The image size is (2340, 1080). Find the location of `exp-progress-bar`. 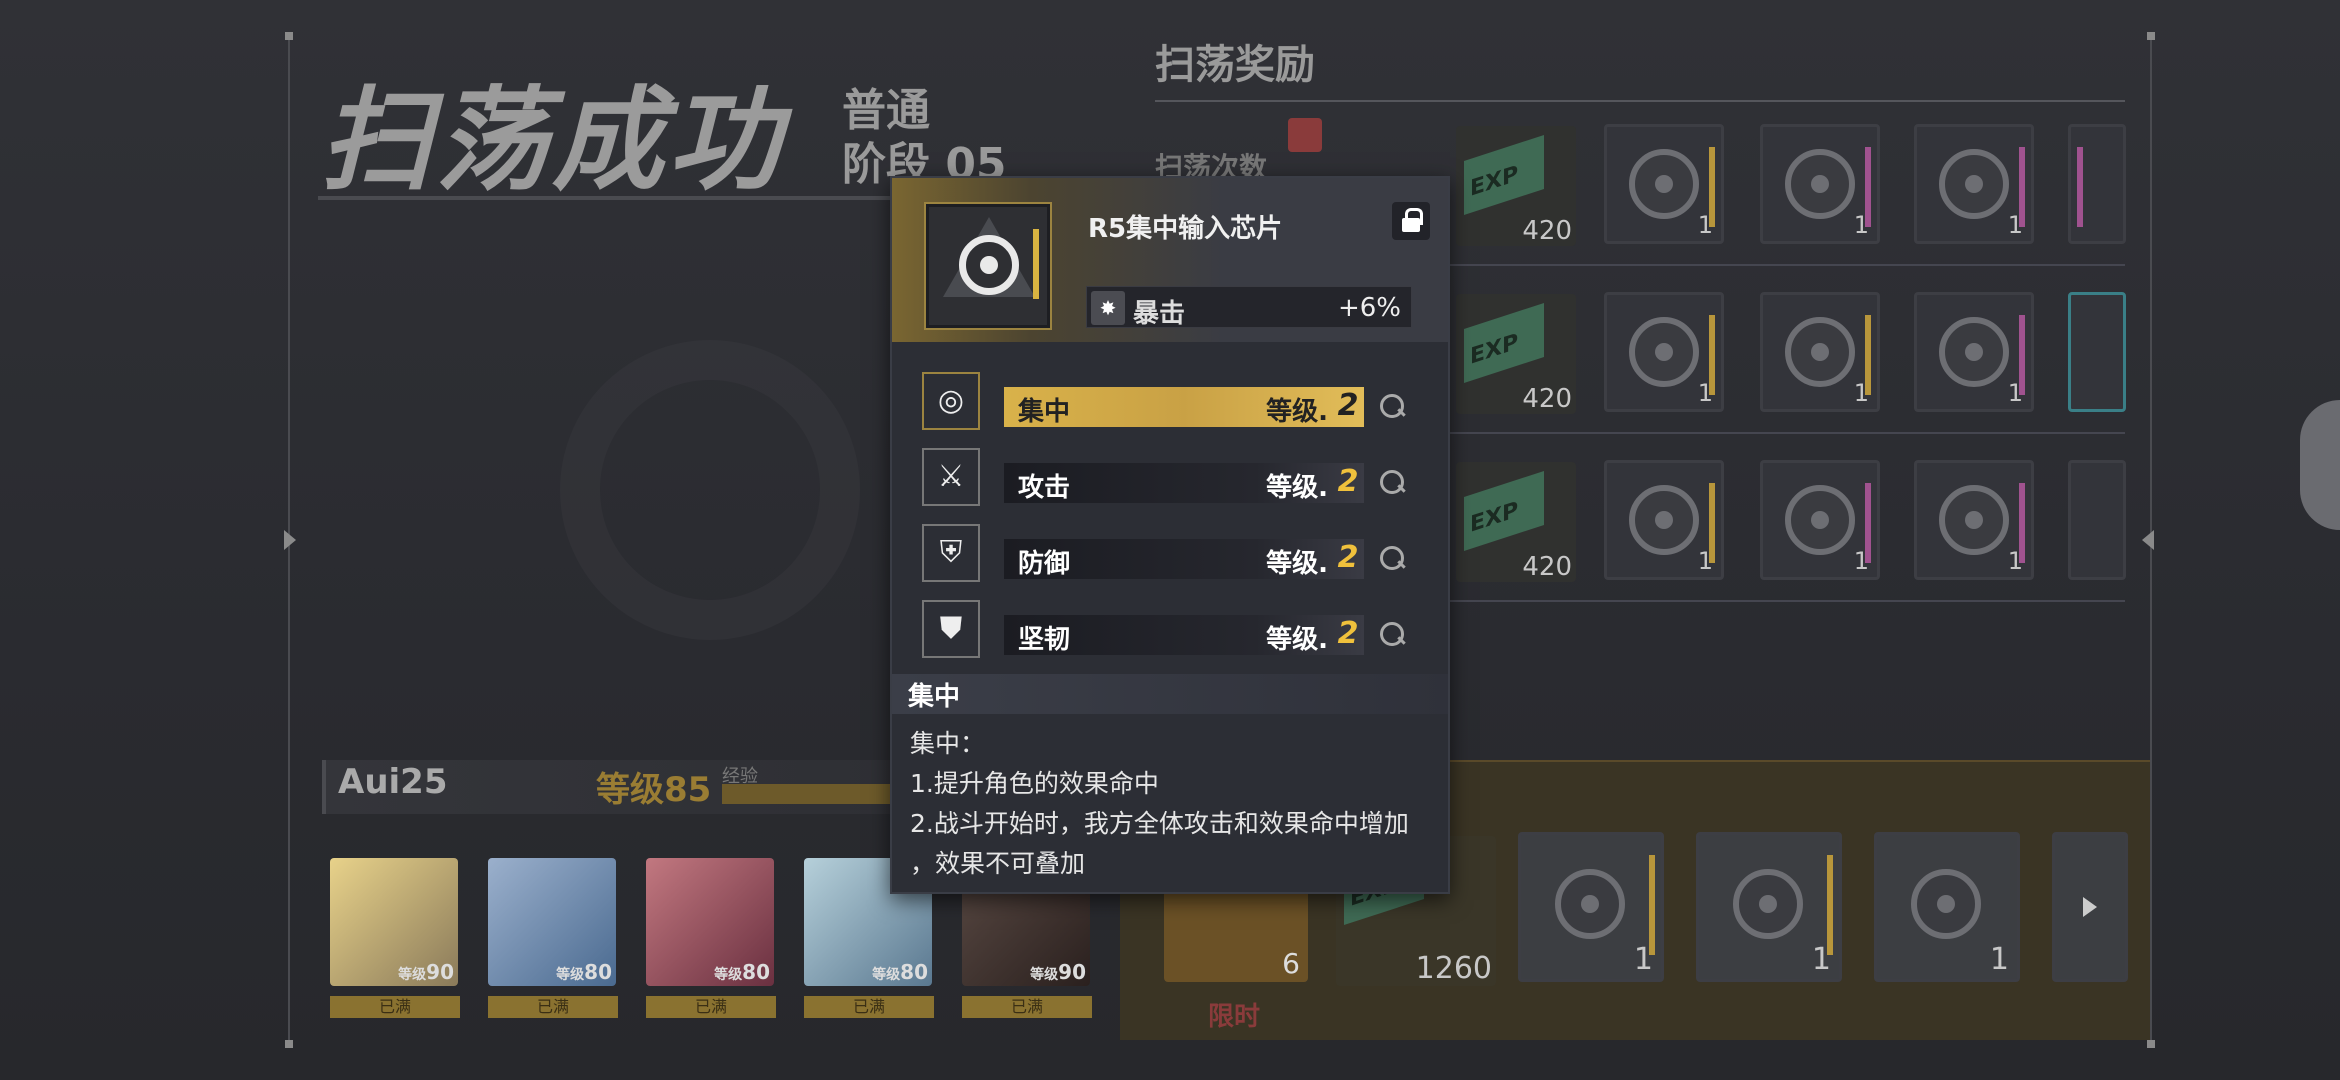

exp-progress-bar is located at coordinates (807, 794).